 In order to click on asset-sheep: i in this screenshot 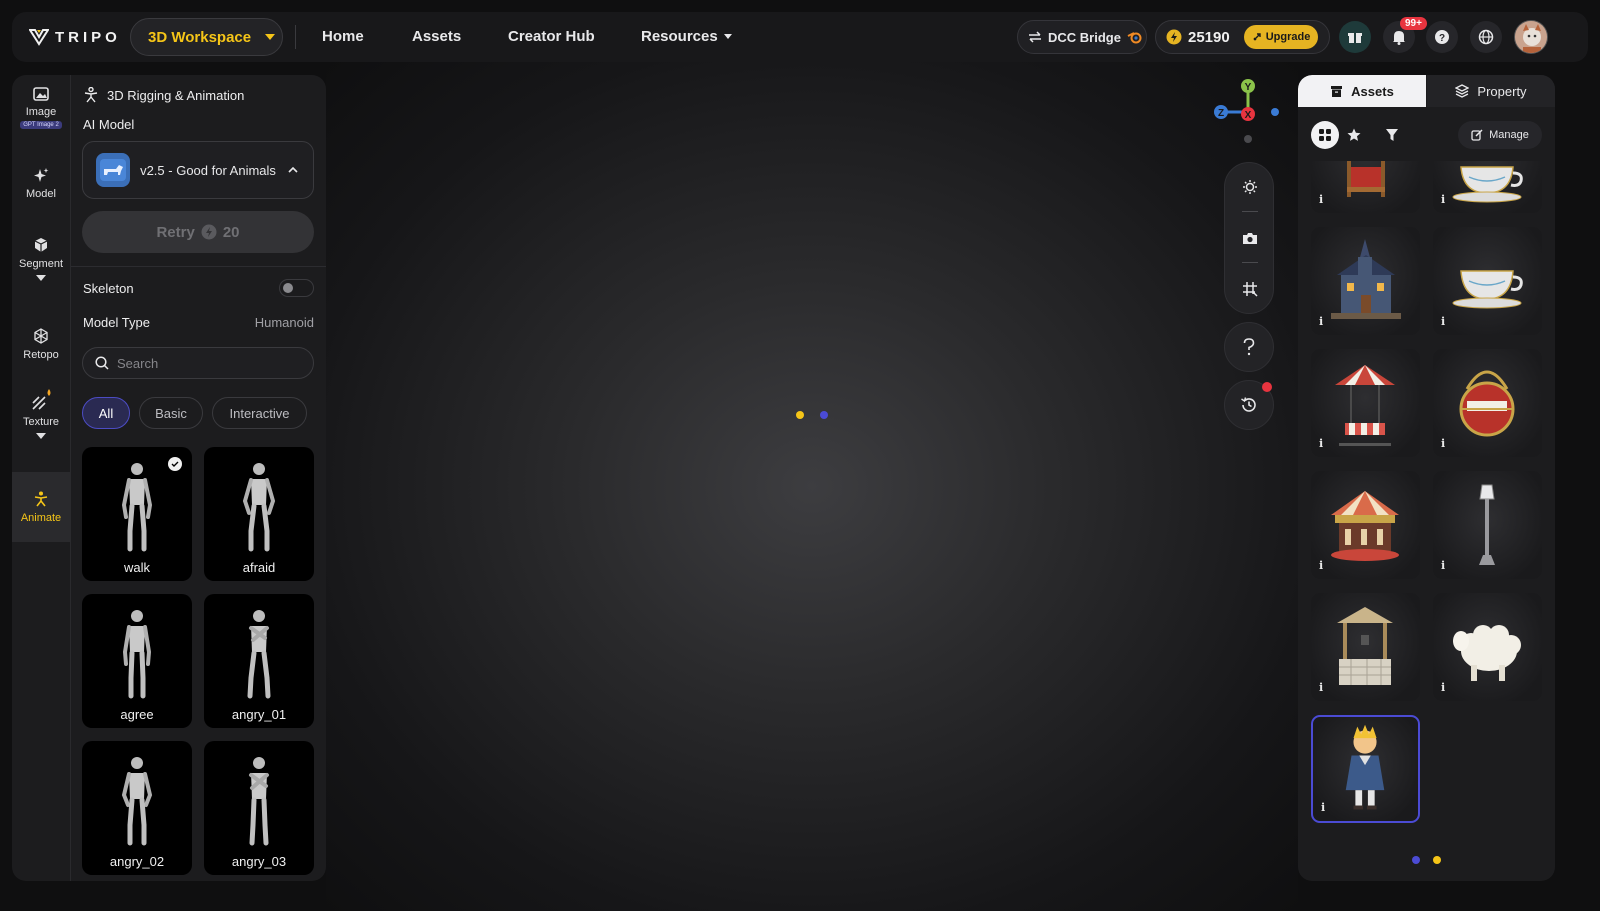, I will do `click(1487, 647)`.